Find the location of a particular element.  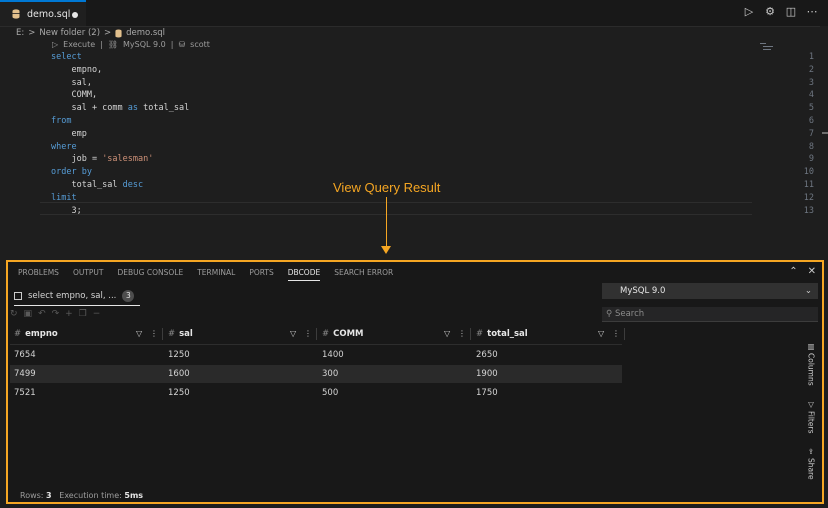

code-line: sal + comm as total_sal is located at coordinates (120, 108).